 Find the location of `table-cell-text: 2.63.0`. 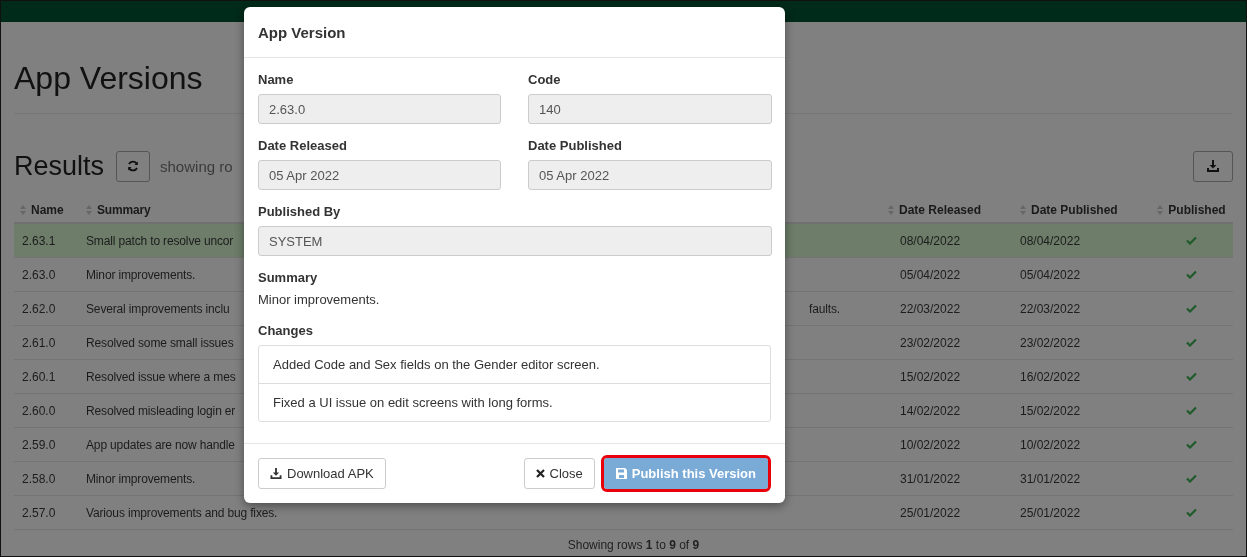

table-cell-text: 2.63.0 is located at coordinates (39, 274).